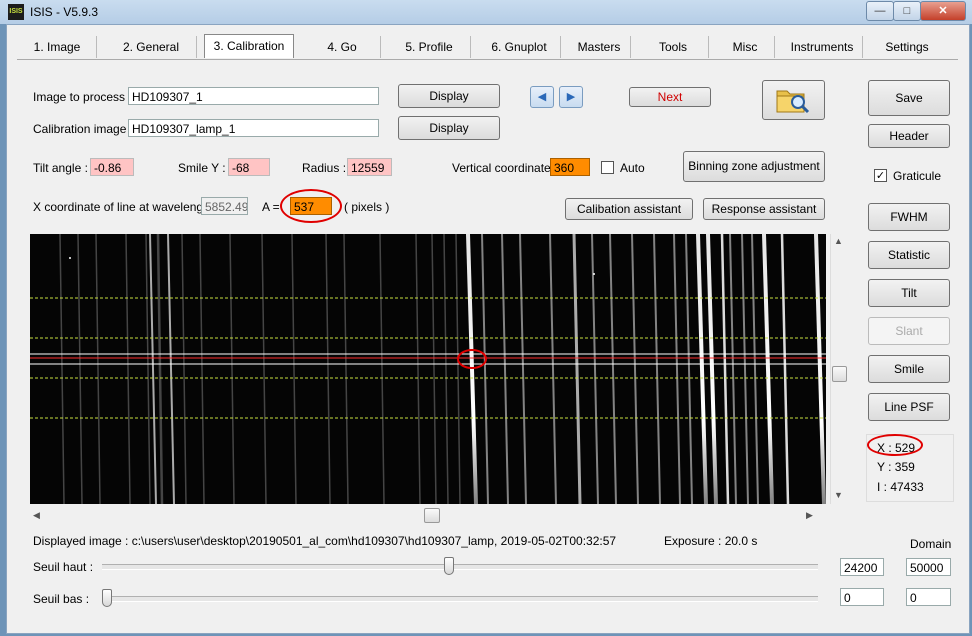 The height and width of the screenshot is (636, 972). What do you see at coordinates (928, 597) in the screenshot?
I see `domain-low-field: 0` at bounding box center [928, 597].